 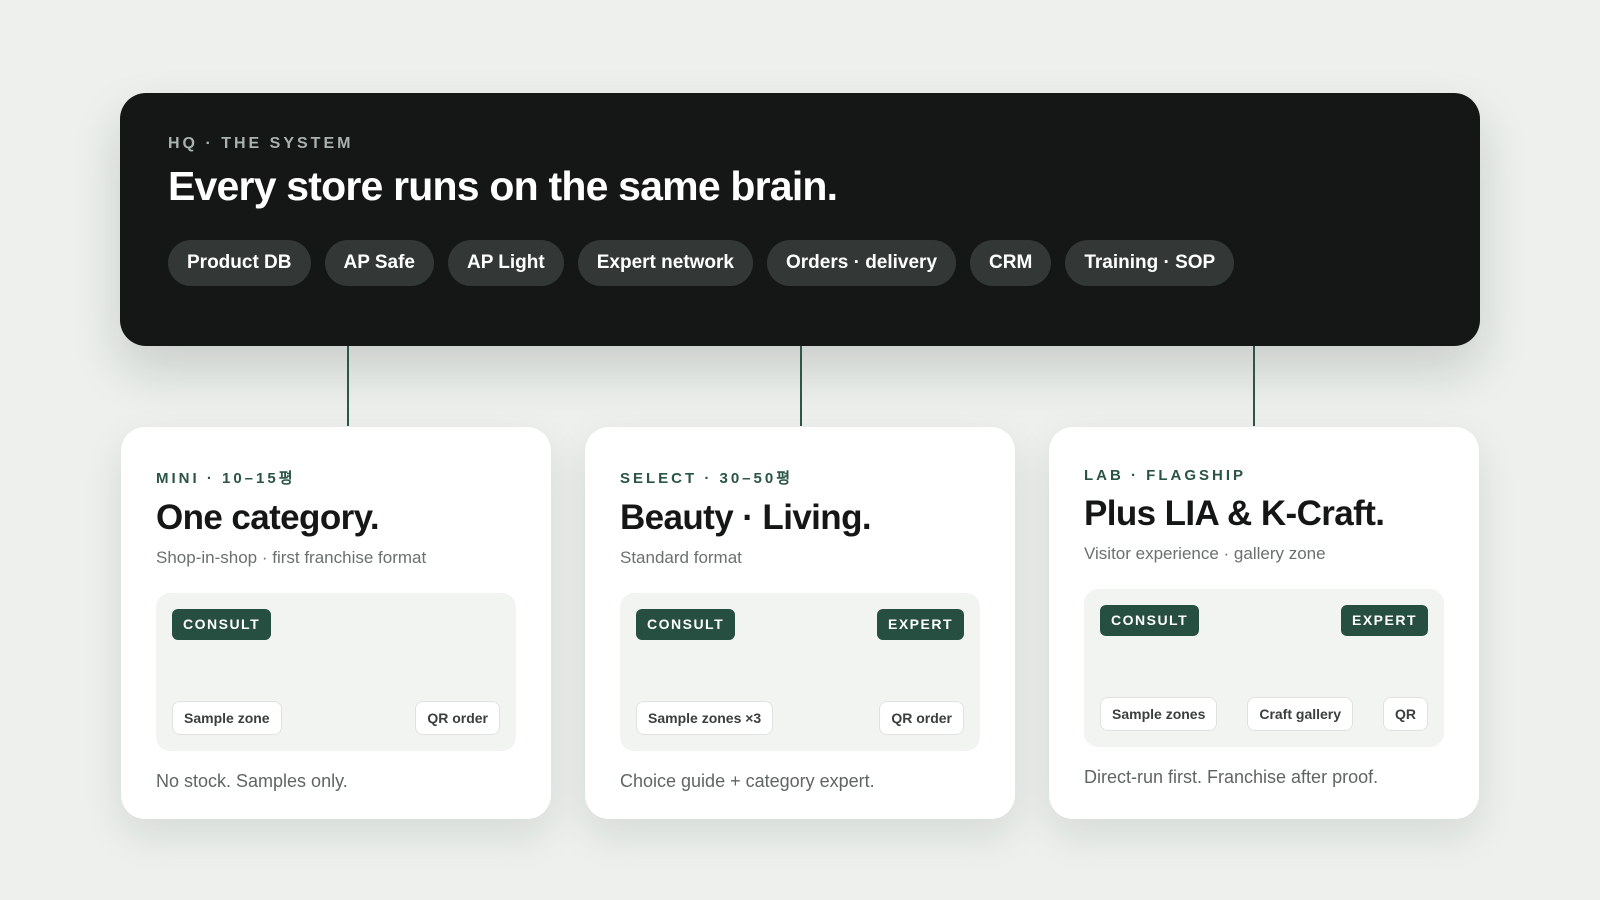 What do you see at coordinates (291, 557) in the screenshot?
I see `card-subtitle: Shop-in-shop · first franchise format` at bounding box center [291, 557].